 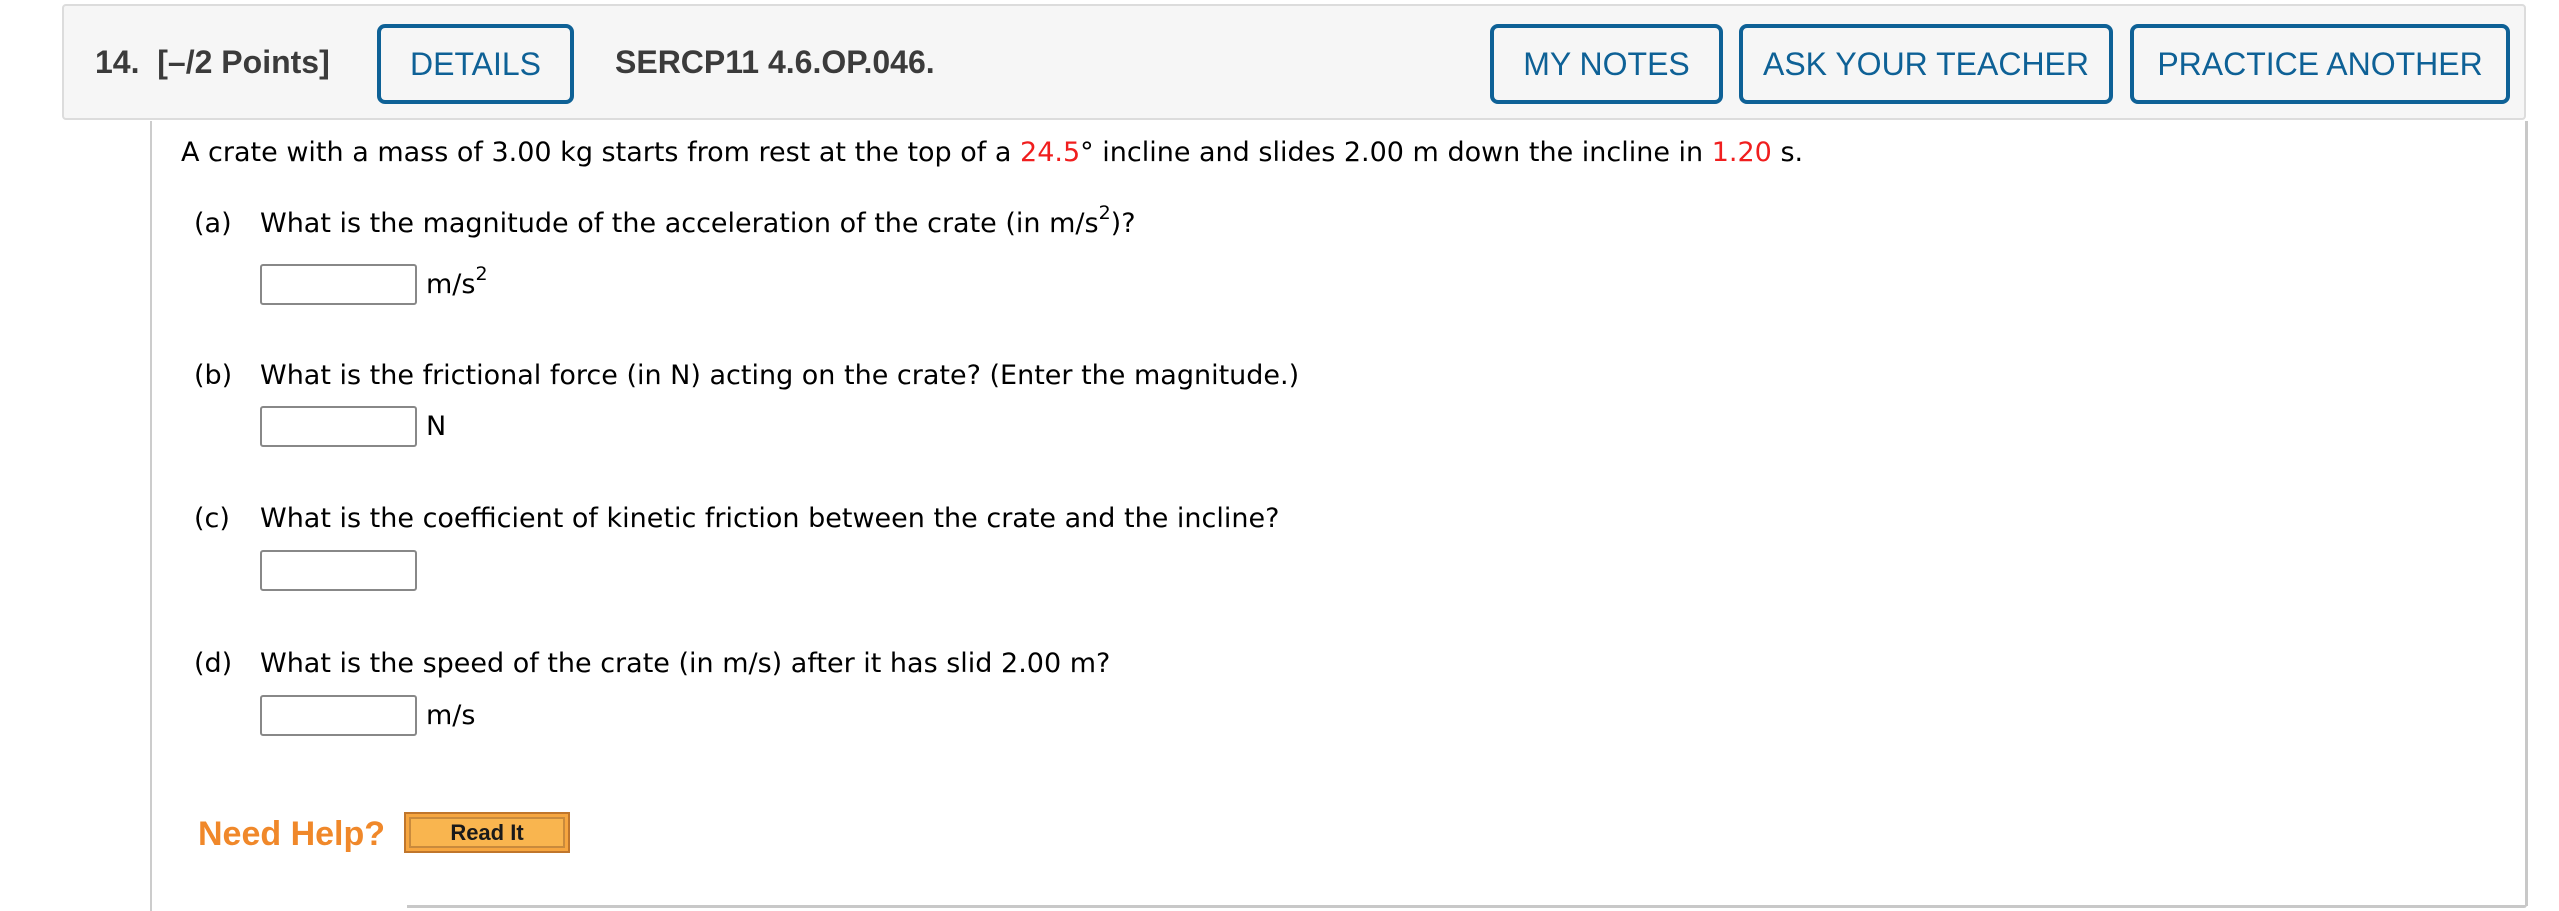 What do you see at coordinates (475, 64) in the screenshot?
I see `details-button: DETAILS` at bounding box center [475, 64].